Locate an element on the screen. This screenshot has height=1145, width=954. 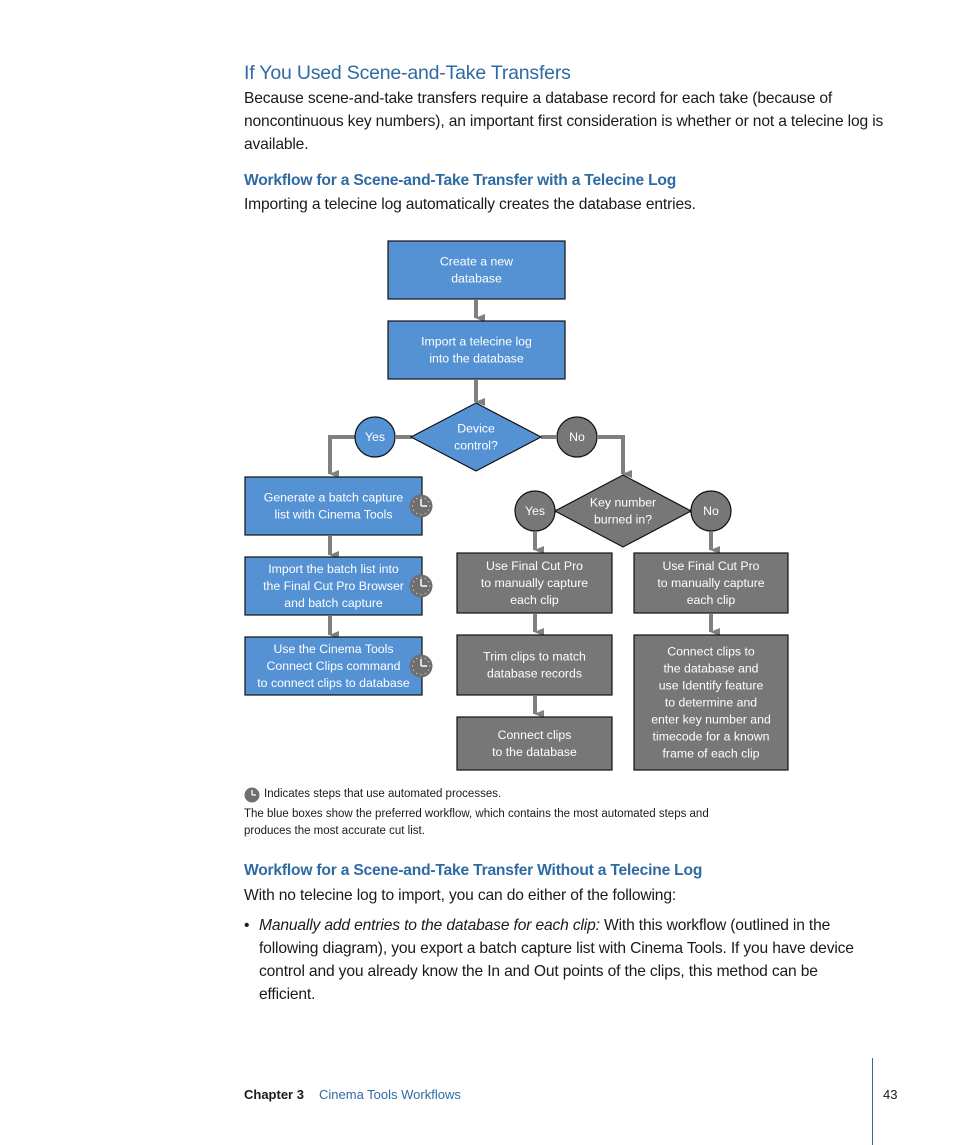
connector-no1-to-keynumber is located at coordinates (615, 456).